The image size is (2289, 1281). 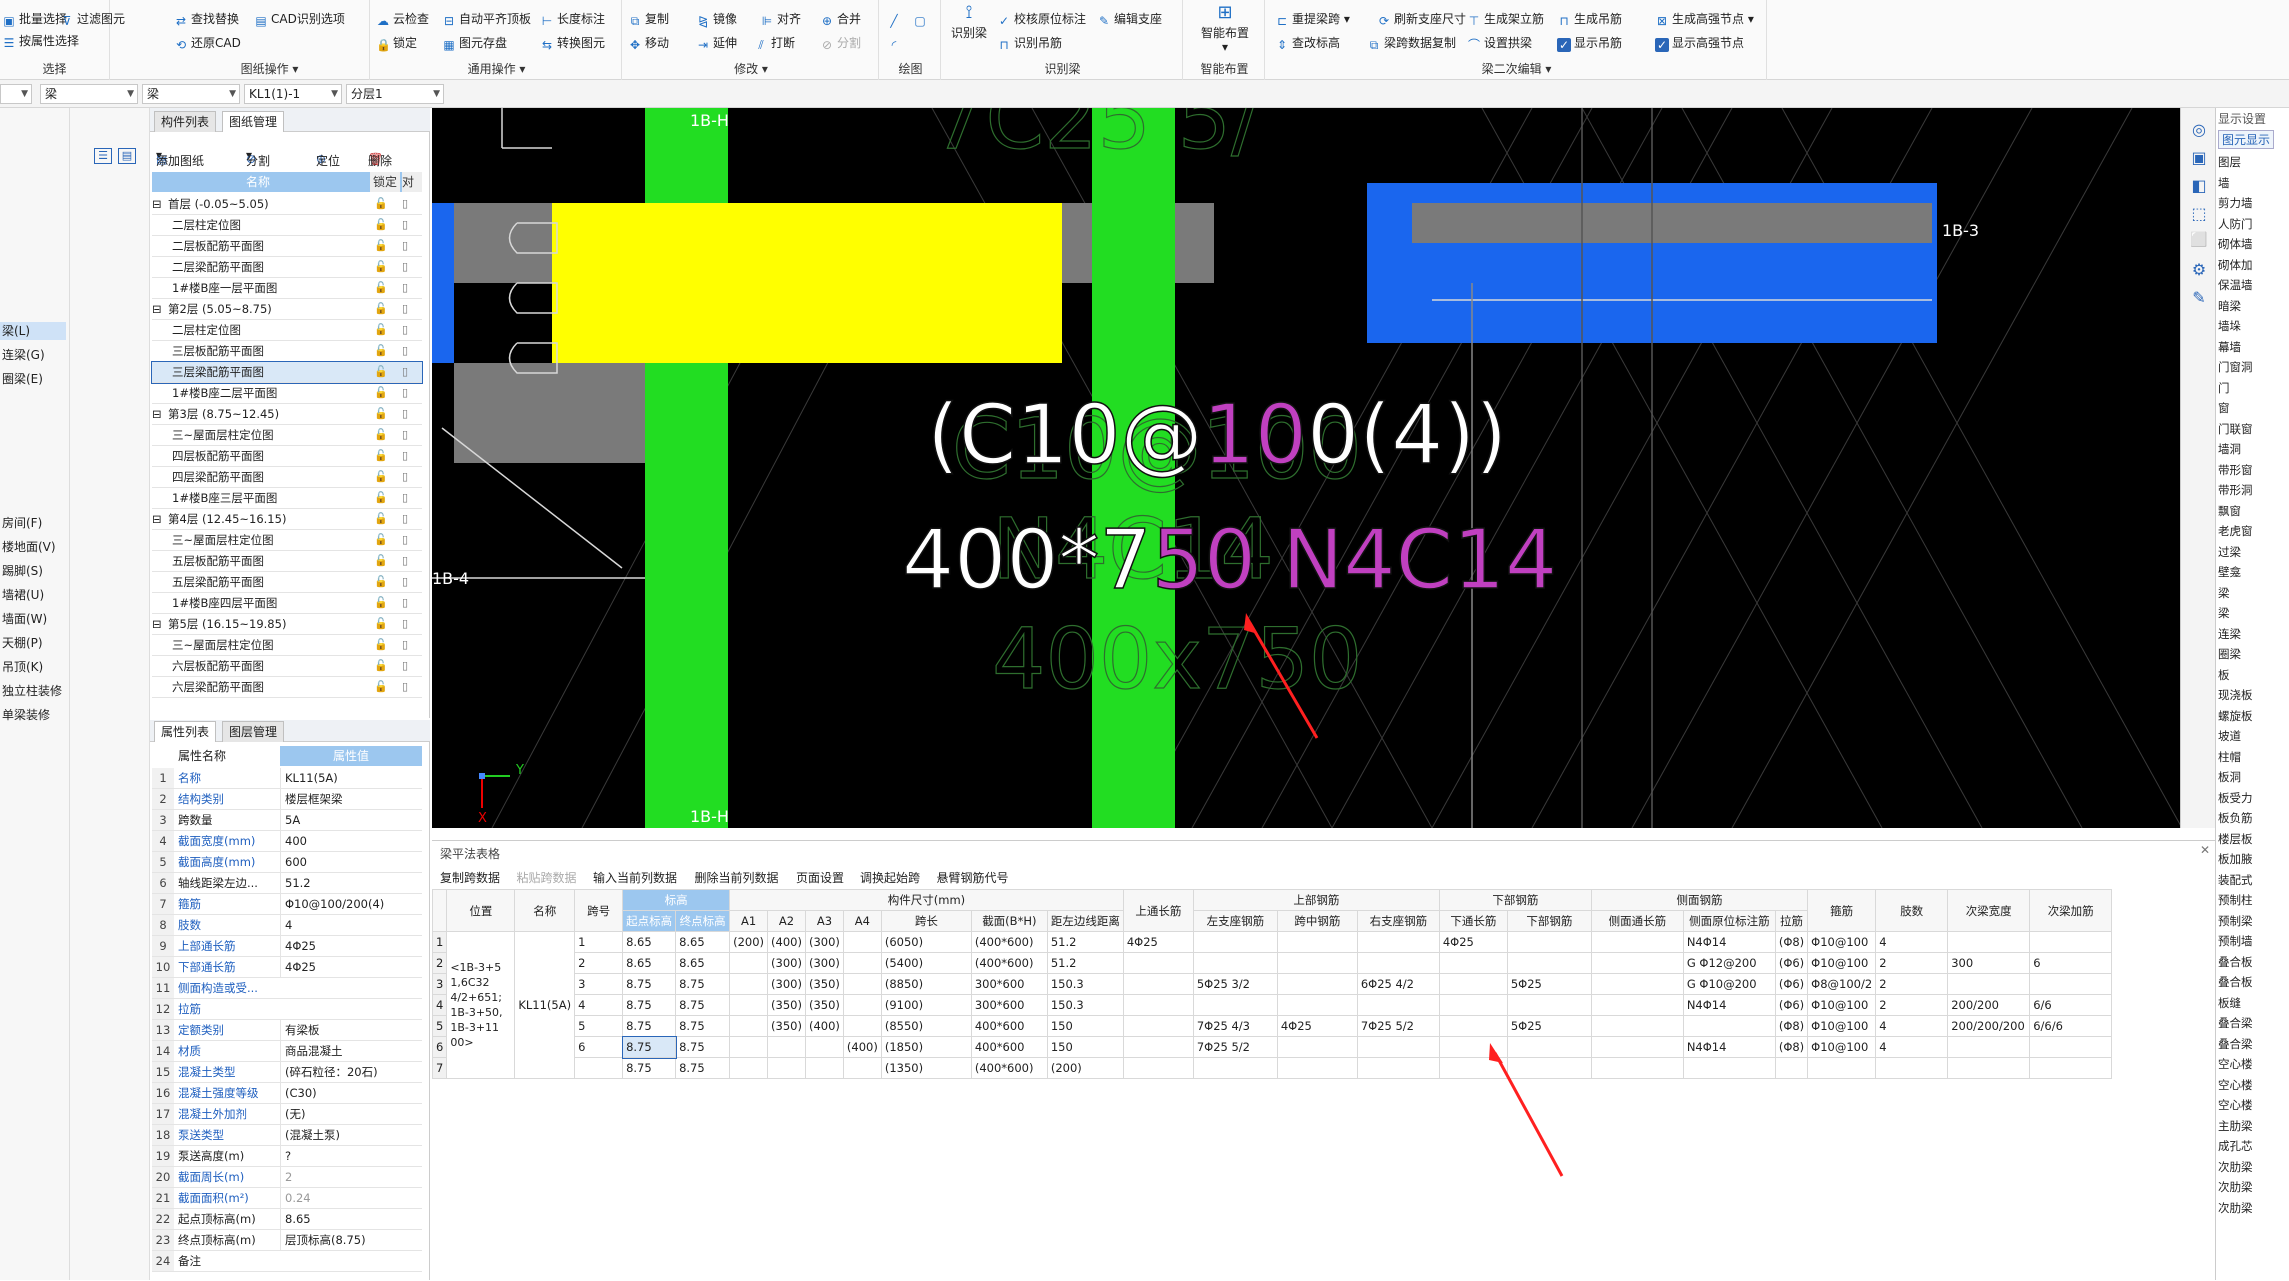 I want to click on grid-cell: (200), so click(x=1085, y=1068).